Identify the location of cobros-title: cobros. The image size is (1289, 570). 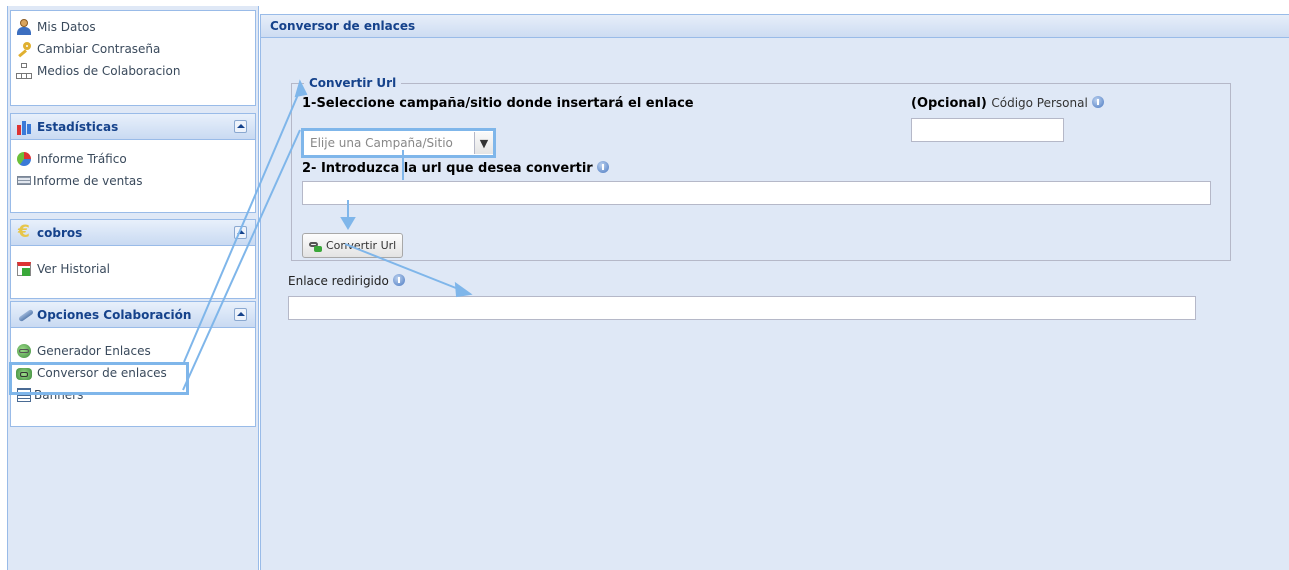
(60, 232).